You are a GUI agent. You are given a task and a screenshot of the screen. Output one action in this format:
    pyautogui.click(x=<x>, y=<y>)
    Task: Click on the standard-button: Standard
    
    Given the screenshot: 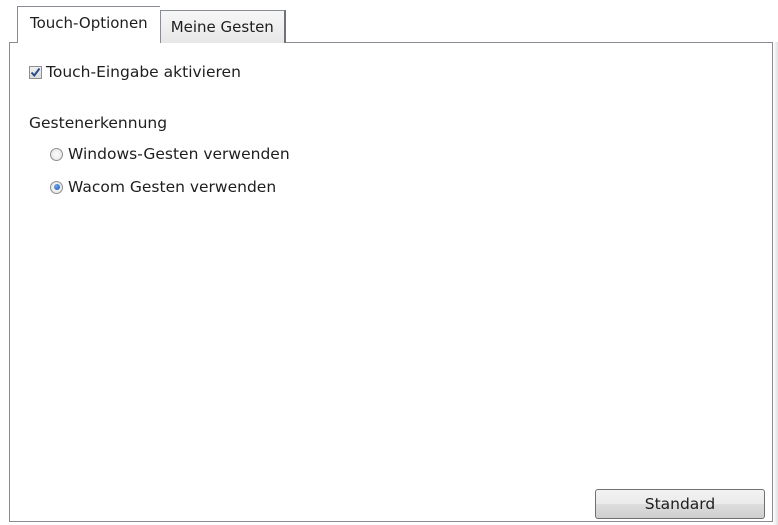 What is the action you would take?
    pyautogui.click(x=680, y=504)
    